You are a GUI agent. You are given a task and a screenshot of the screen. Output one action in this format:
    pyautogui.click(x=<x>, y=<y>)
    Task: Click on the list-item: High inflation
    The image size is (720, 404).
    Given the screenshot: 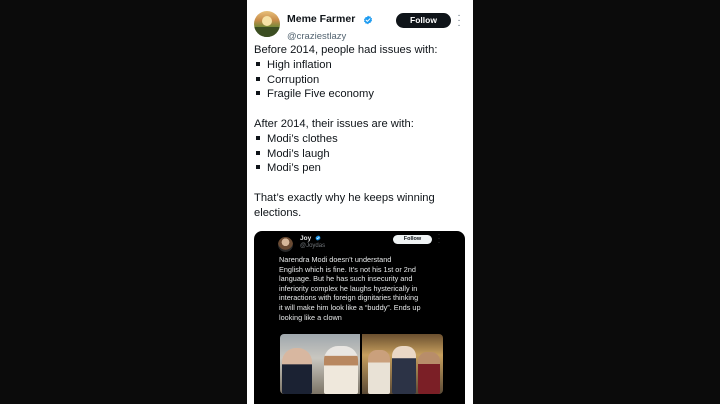 What is the action you would take?
    pyautogui.click(x=361, y=65)
    